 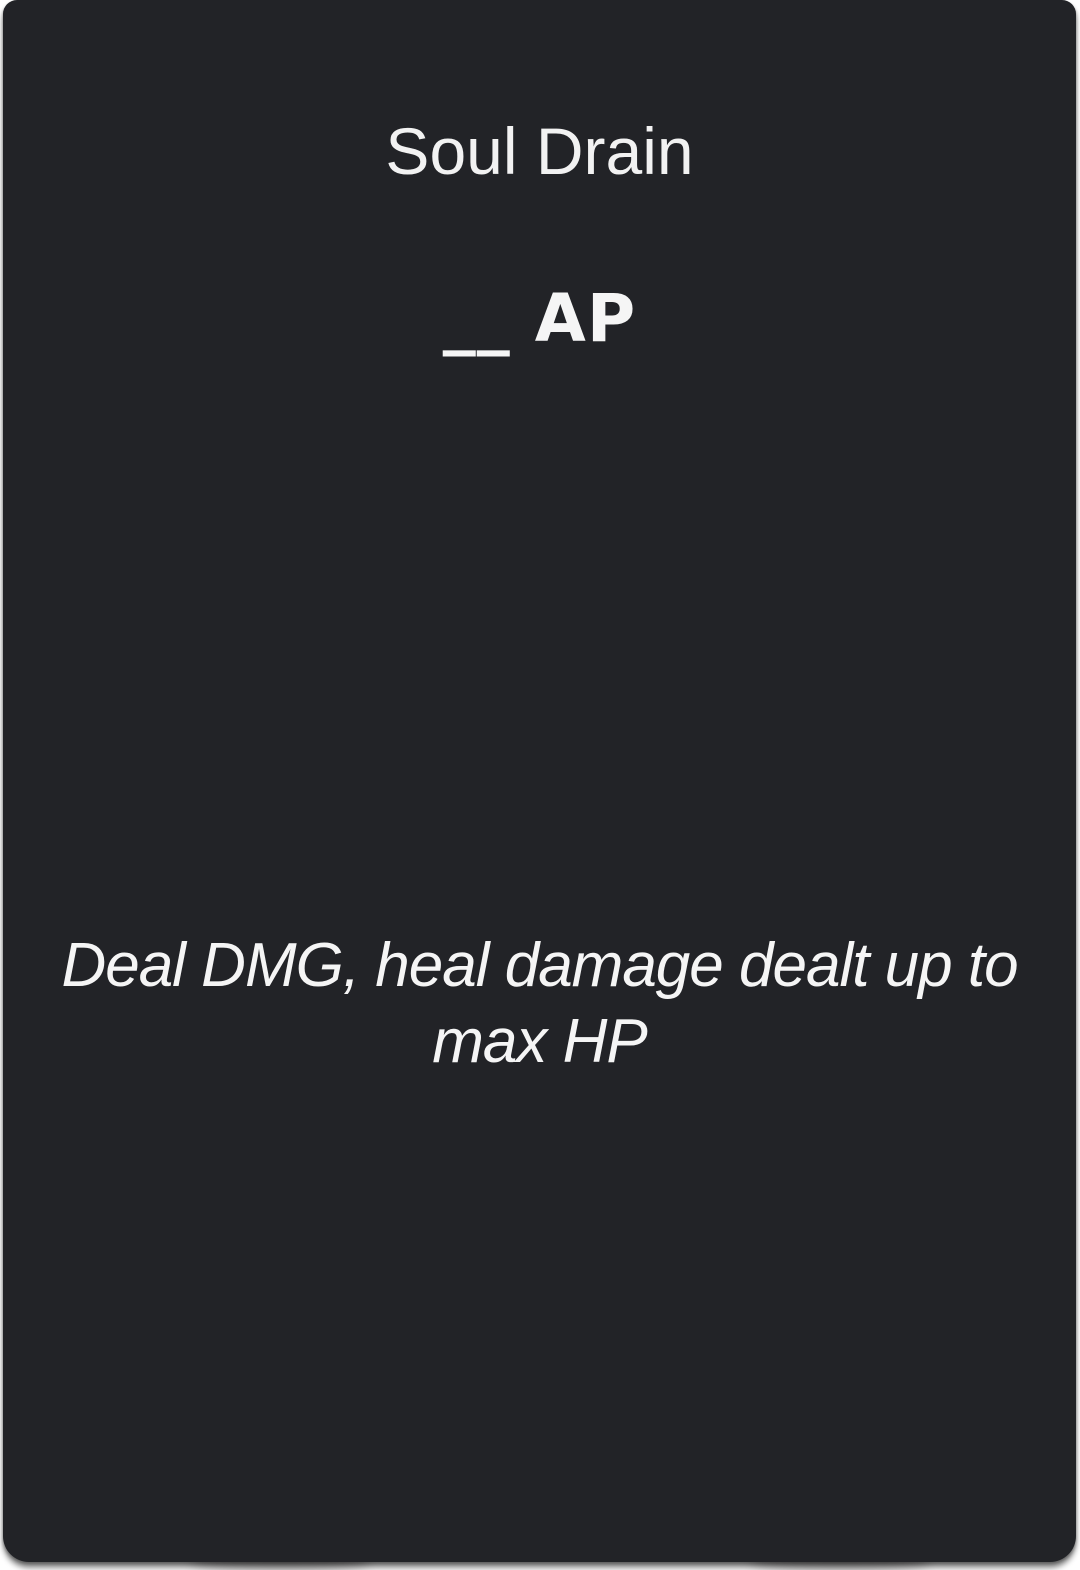 What do you see at coordinates (539, 318) in the screenshot?
I see `card-ap-cost: __ AP` at bounding box center [539, 318].